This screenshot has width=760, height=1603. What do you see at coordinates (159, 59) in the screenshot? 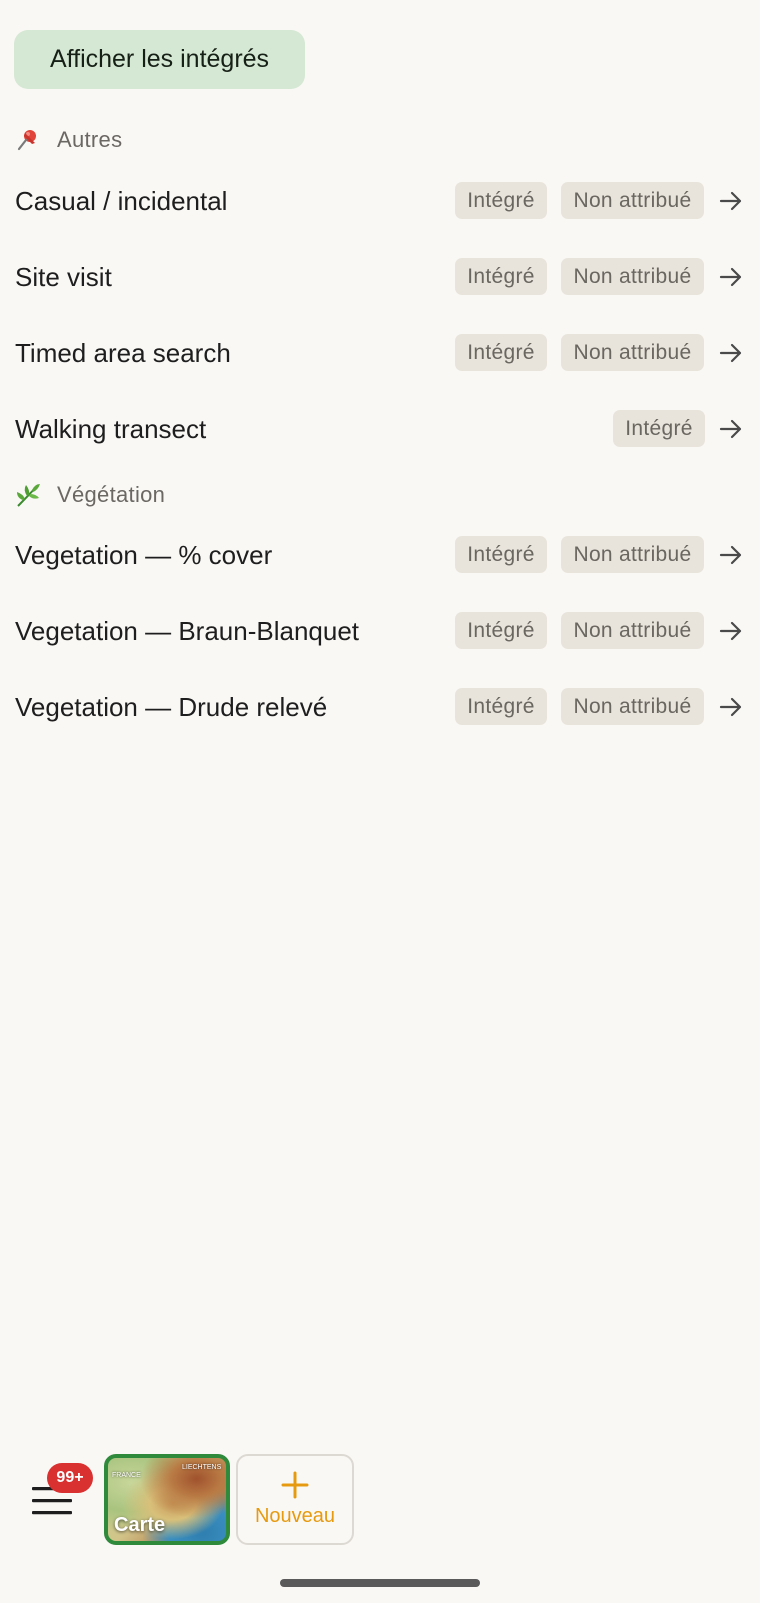
I see `show-builtin-toggle-button: Afficher les intégrés` at bounding box center [159, 59].